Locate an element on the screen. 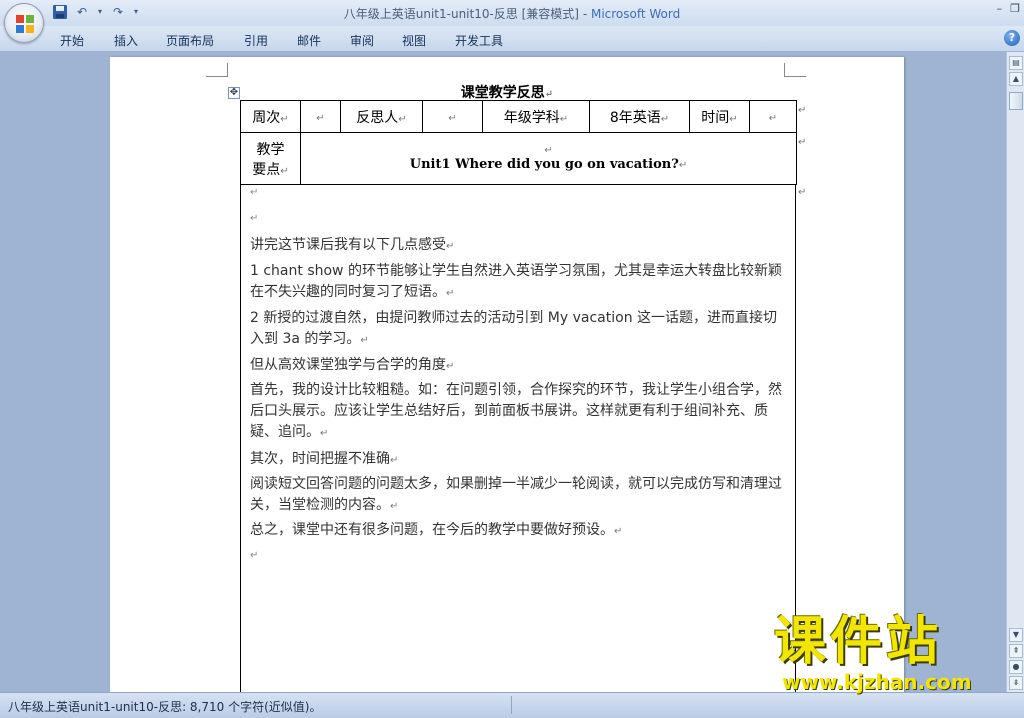  grade-subject-label: 年级学科 is located at coordinates (531, 117).